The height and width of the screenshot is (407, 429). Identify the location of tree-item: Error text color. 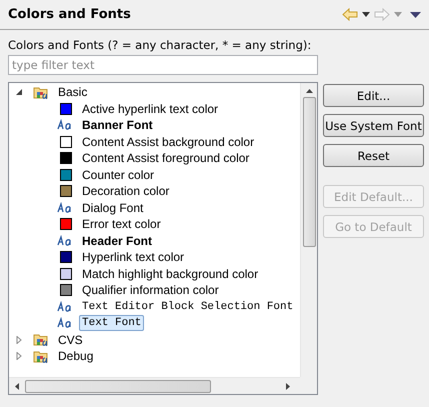
(121, 224).